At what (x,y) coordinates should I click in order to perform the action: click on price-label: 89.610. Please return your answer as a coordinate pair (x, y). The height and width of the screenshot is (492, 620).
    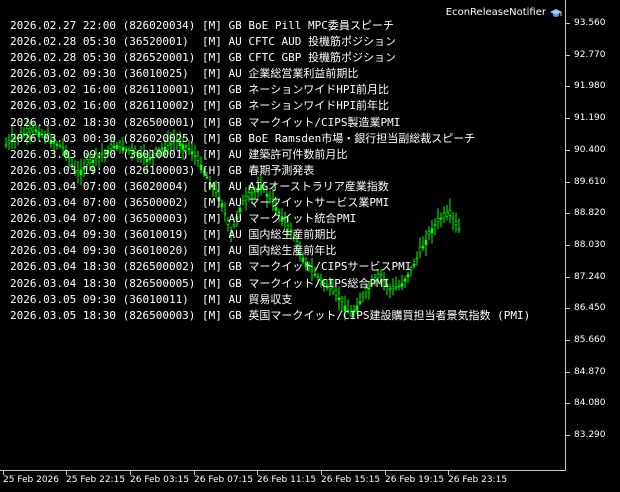
    Looking at the image, I should click on (590, 181).